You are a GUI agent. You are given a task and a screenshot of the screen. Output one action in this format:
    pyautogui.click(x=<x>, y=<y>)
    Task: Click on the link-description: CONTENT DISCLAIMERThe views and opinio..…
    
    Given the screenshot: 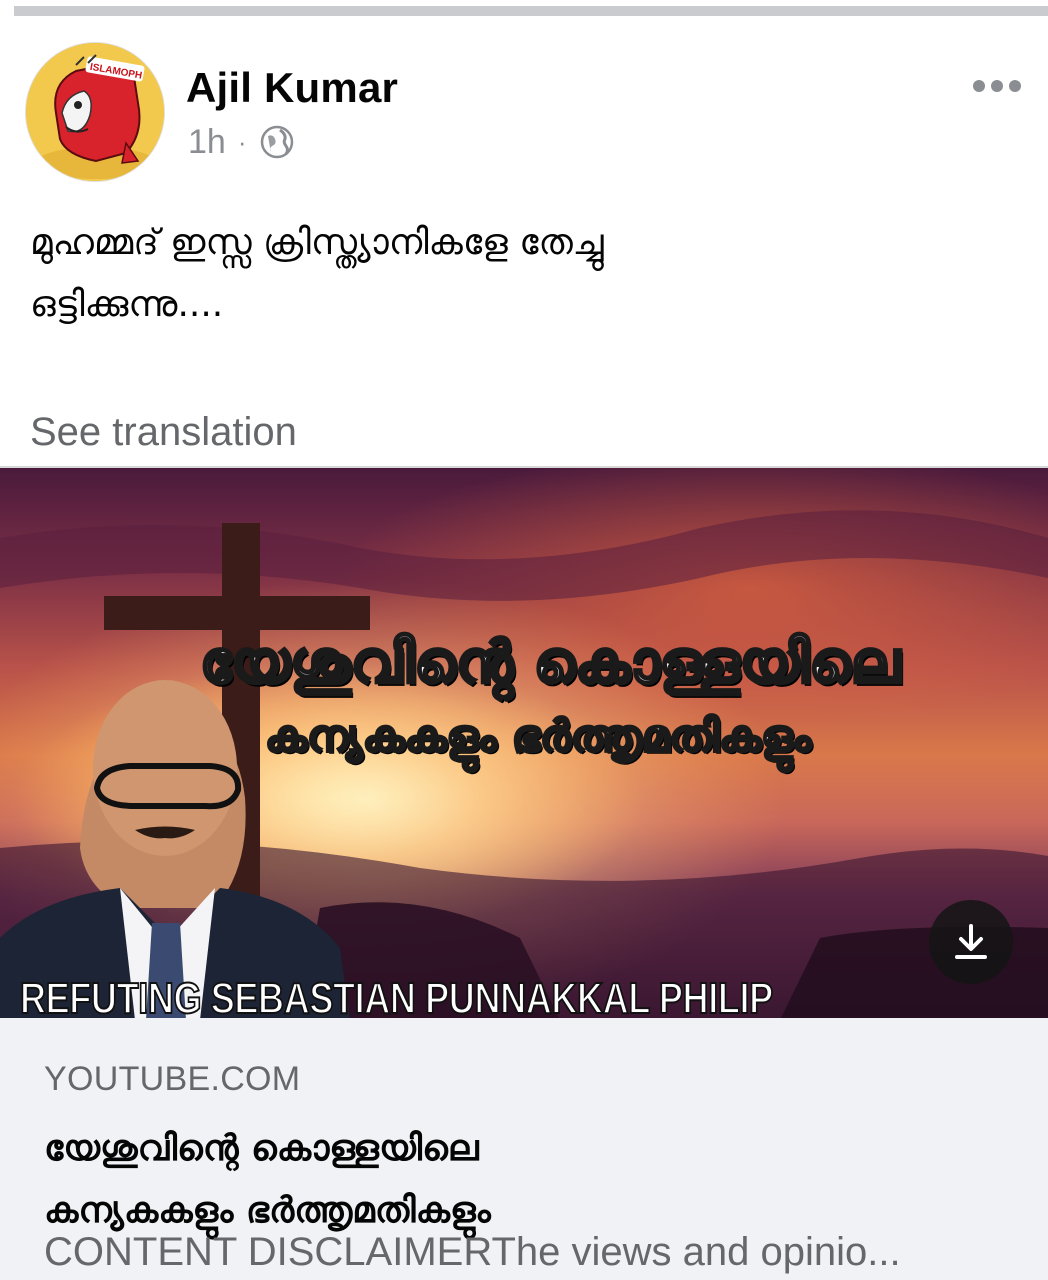 What is the action you would take?
    pyautogui.click(x=472, y=1252)
    